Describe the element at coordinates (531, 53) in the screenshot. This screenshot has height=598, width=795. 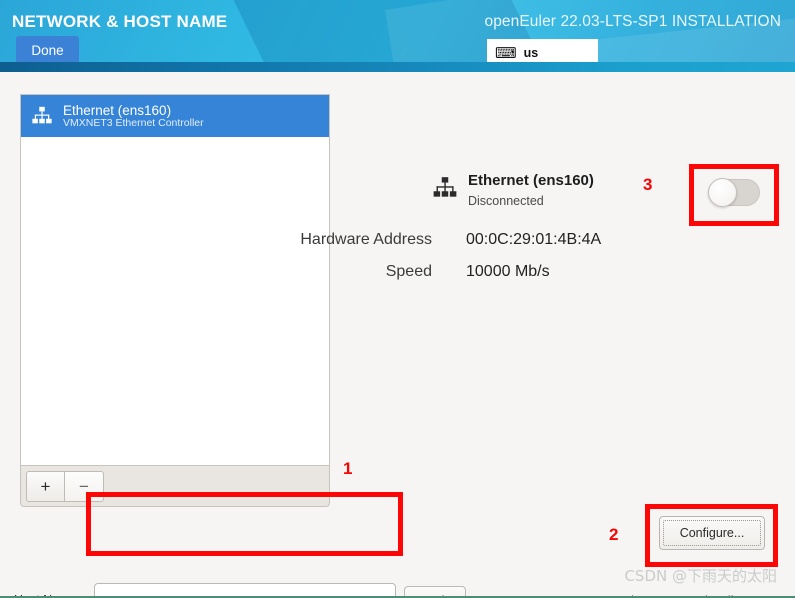
I see `keyboard-layout-label: us` at that location.